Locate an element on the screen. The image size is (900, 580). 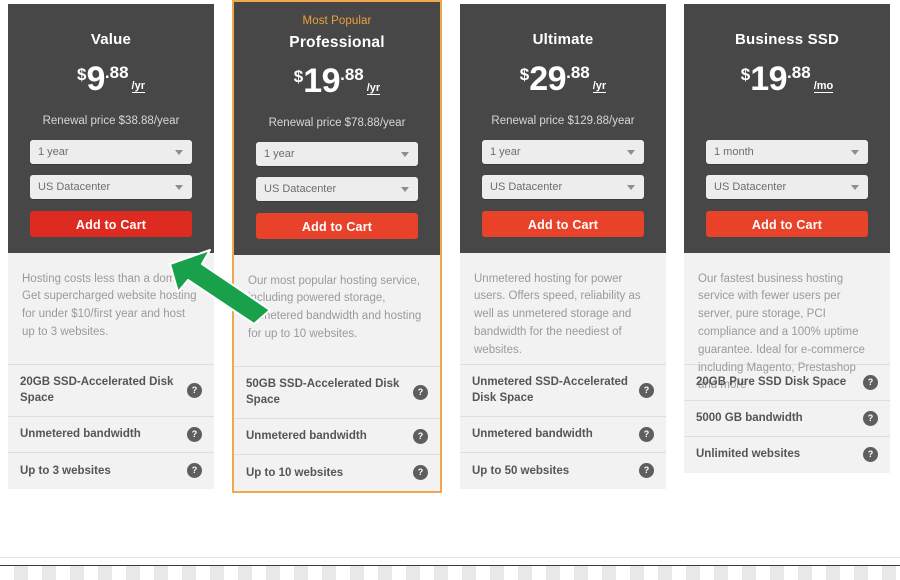
plan-name: Business SSD is located at coordinates (787, 39).